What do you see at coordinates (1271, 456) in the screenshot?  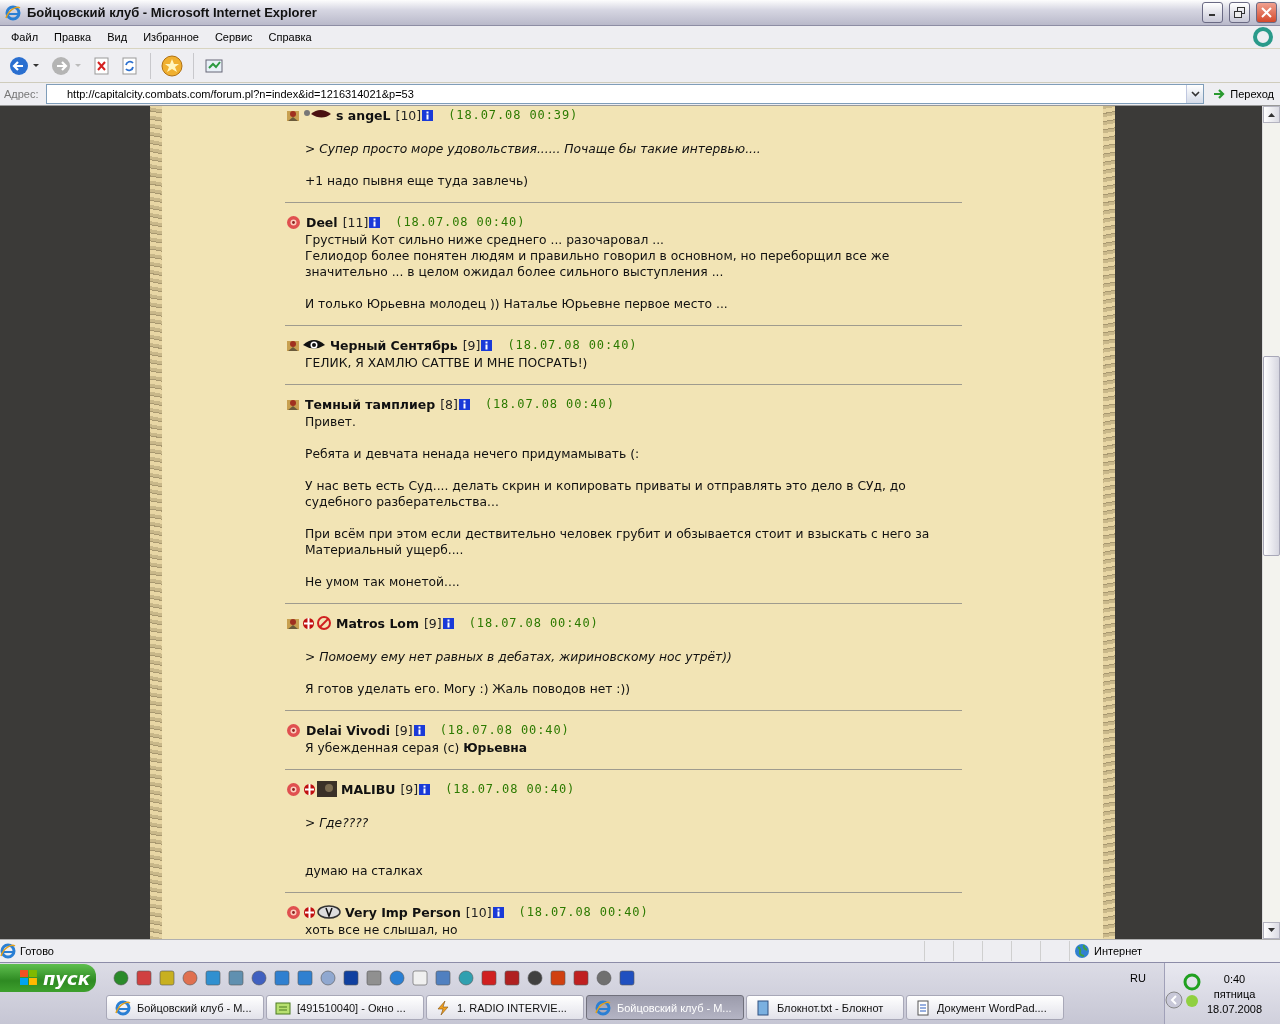 I see `scroll-thumb` at bounding box center [1271, 456].